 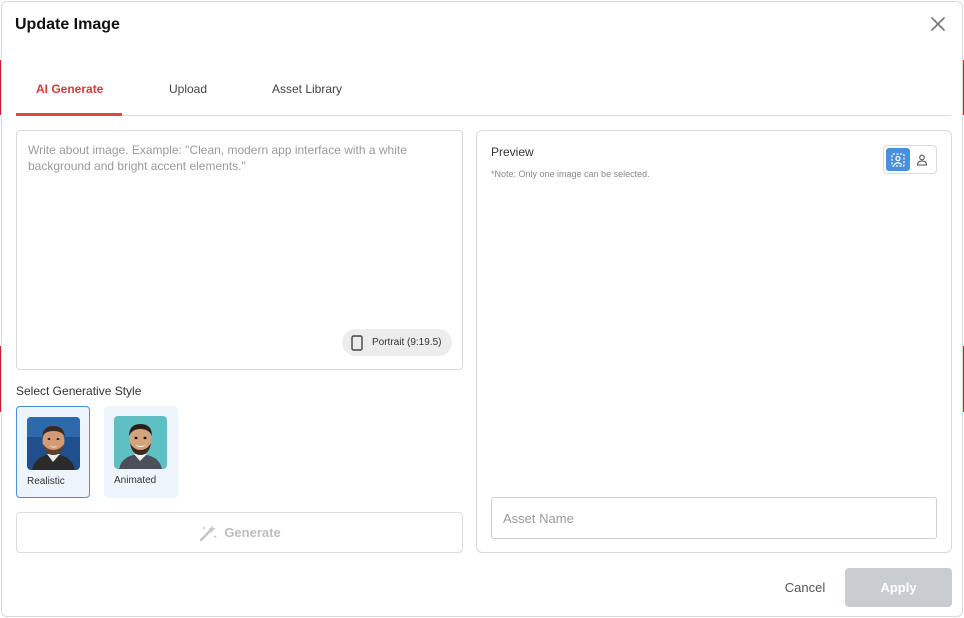 What do you see at coordinates (79, 391) in the screenshot?
I see `style-section-label: Select Generative Style` at bounding box center [79, 391].